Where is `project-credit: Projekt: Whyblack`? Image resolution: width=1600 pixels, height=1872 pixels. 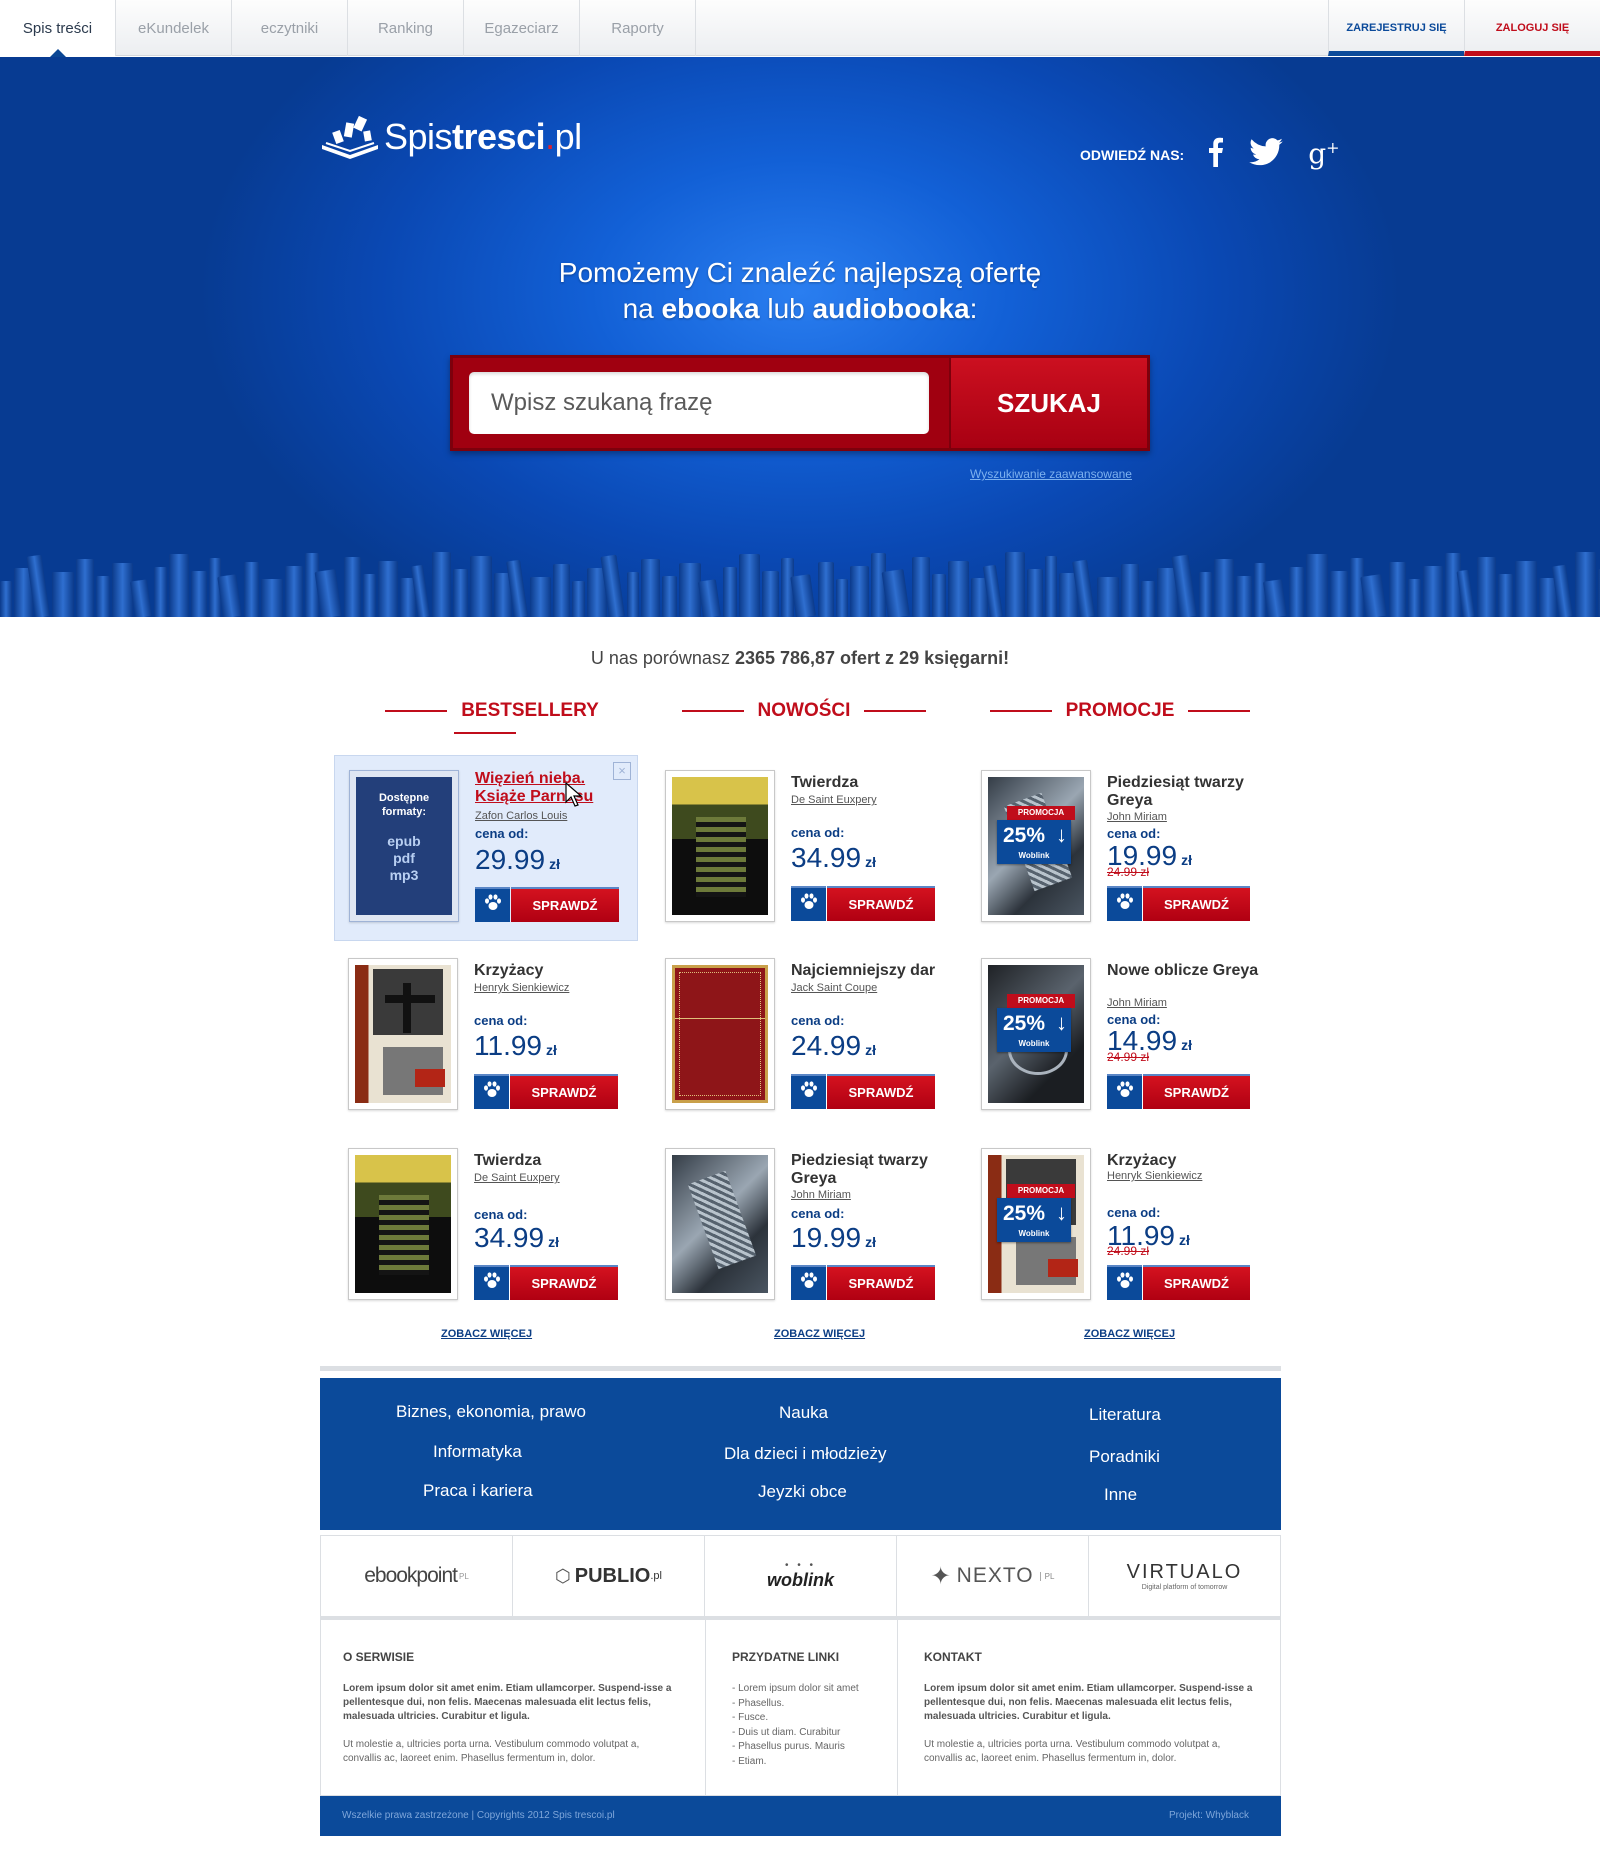 project-credit: Projekt: Whyblack is located at coordinates (1209, 1815).